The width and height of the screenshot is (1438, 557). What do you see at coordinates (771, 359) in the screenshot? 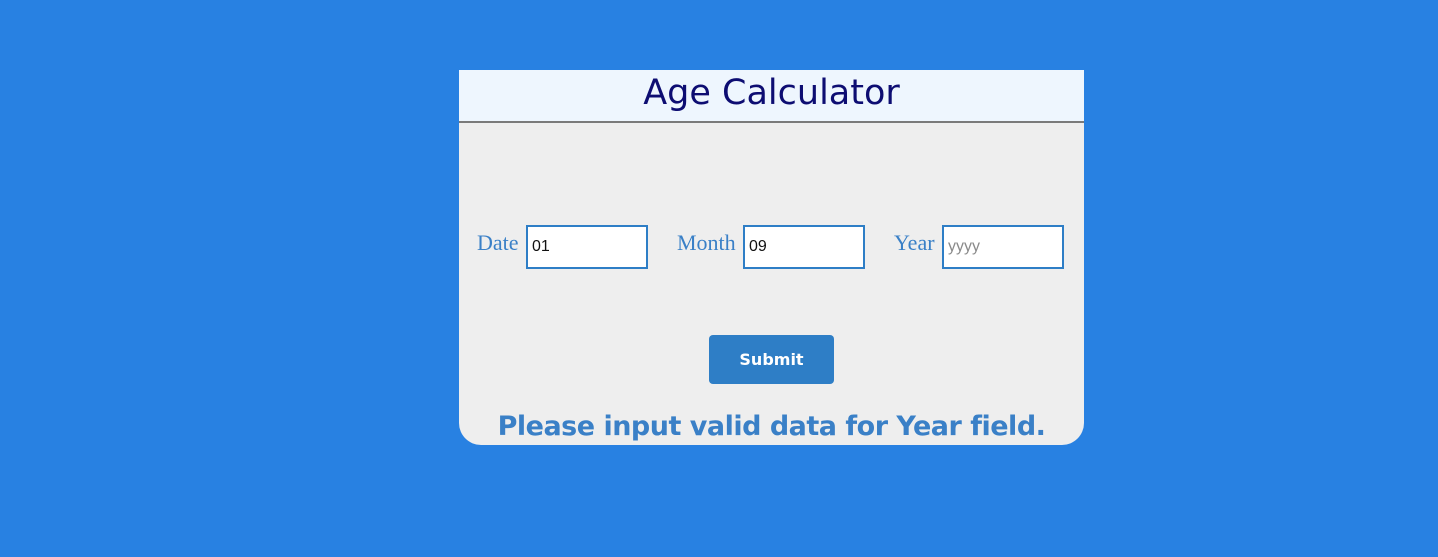
I see `submit-button: Submit` at bounding box center [771, 359].